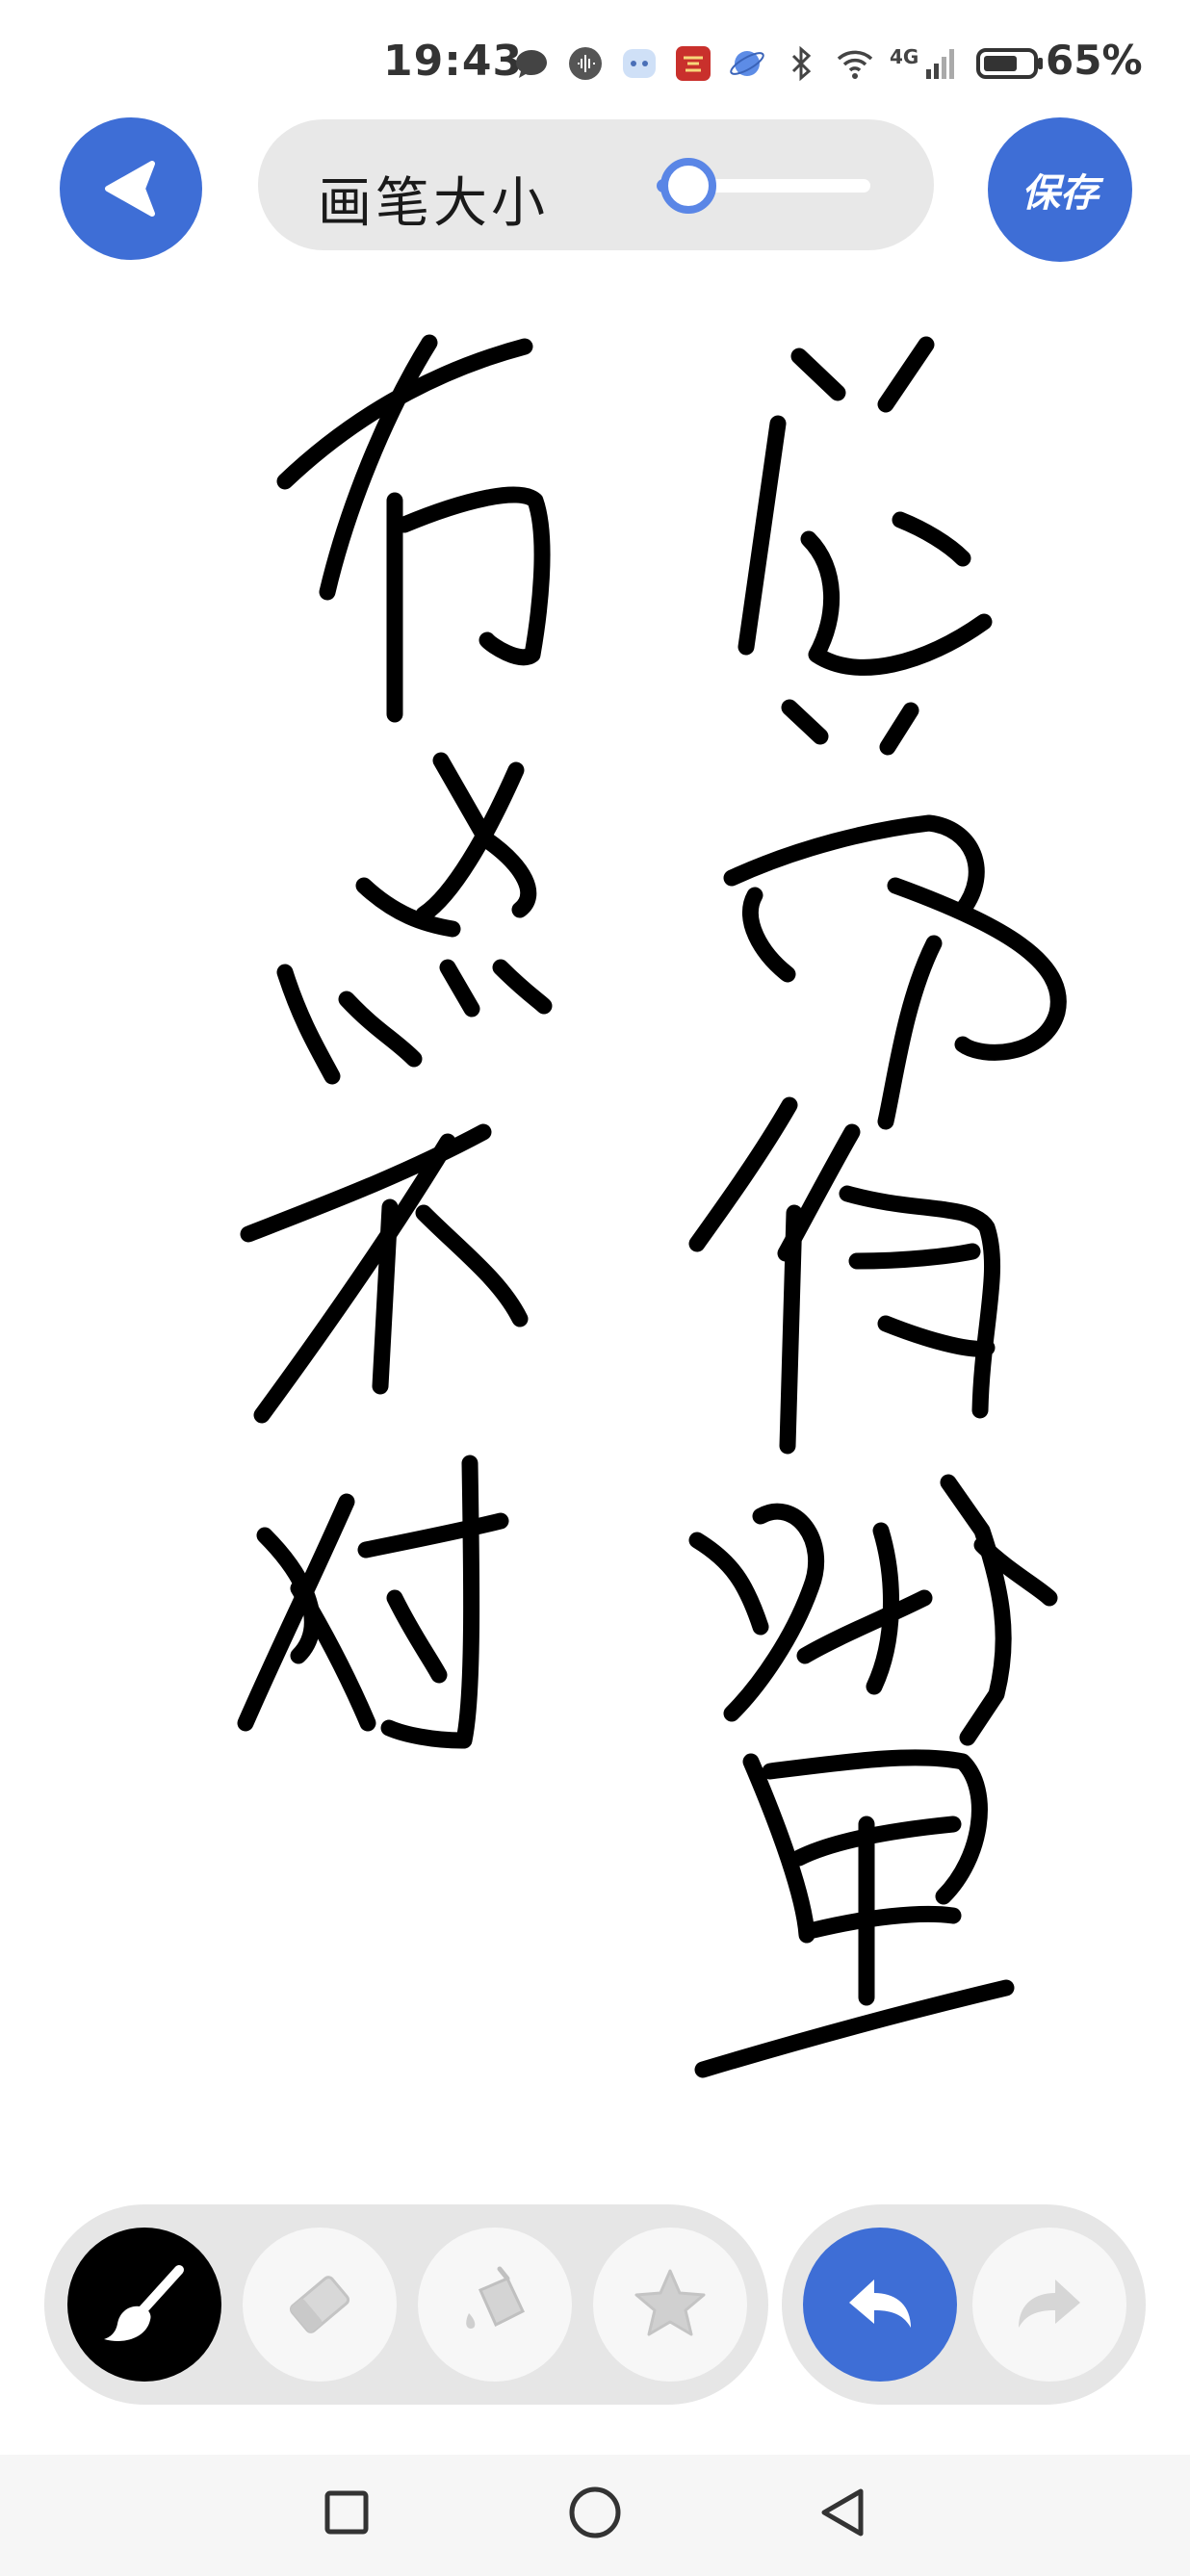  What do you see at coordinates (1060, 190) in the screenshot?
I see `save-button: 保存` at bounding box center [1060, 190].